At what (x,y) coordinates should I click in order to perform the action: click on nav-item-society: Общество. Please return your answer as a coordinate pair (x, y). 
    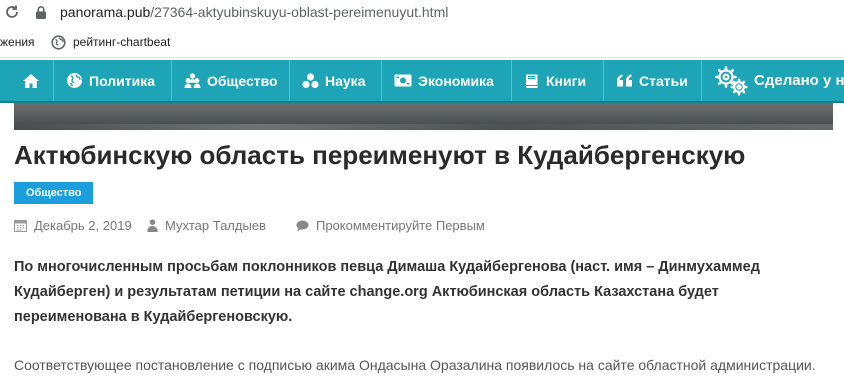
    Looking at the image, I should click on (231, 80).